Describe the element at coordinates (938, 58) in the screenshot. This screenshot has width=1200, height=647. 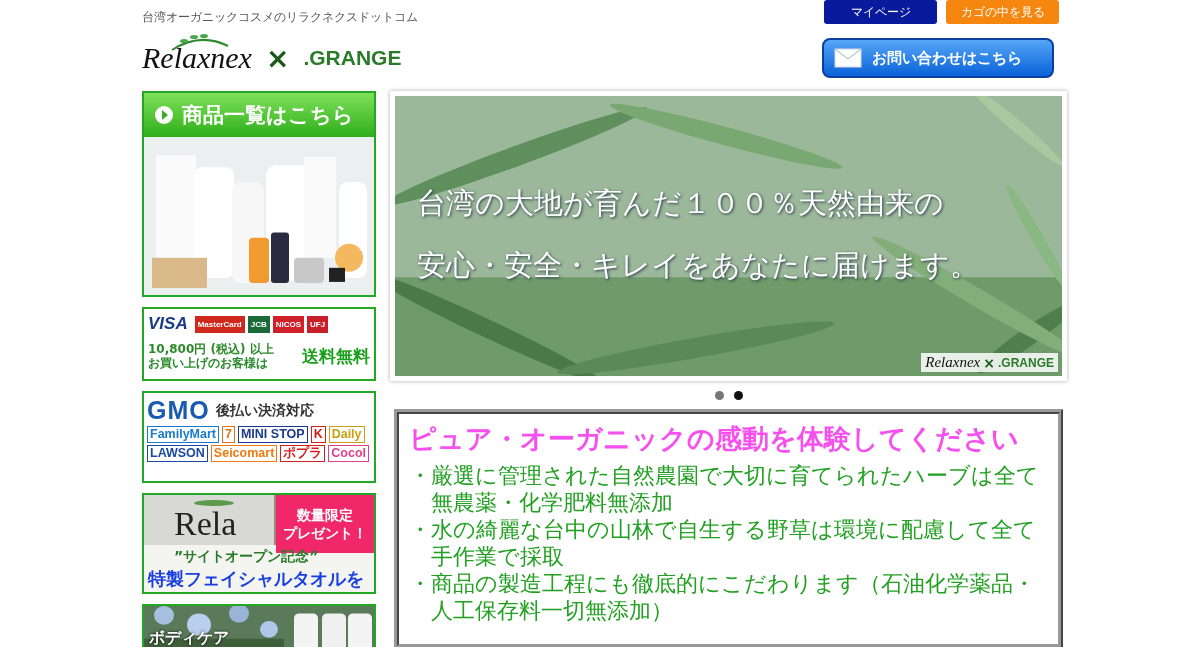
I see `contact-button: お問い合わせはこちら` at that location.